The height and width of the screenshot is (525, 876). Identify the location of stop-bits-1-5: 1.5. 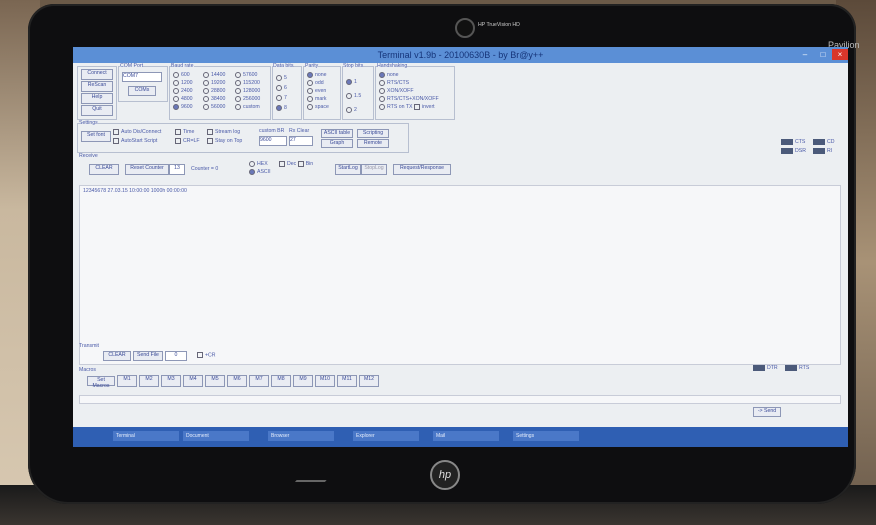
(353, 96).